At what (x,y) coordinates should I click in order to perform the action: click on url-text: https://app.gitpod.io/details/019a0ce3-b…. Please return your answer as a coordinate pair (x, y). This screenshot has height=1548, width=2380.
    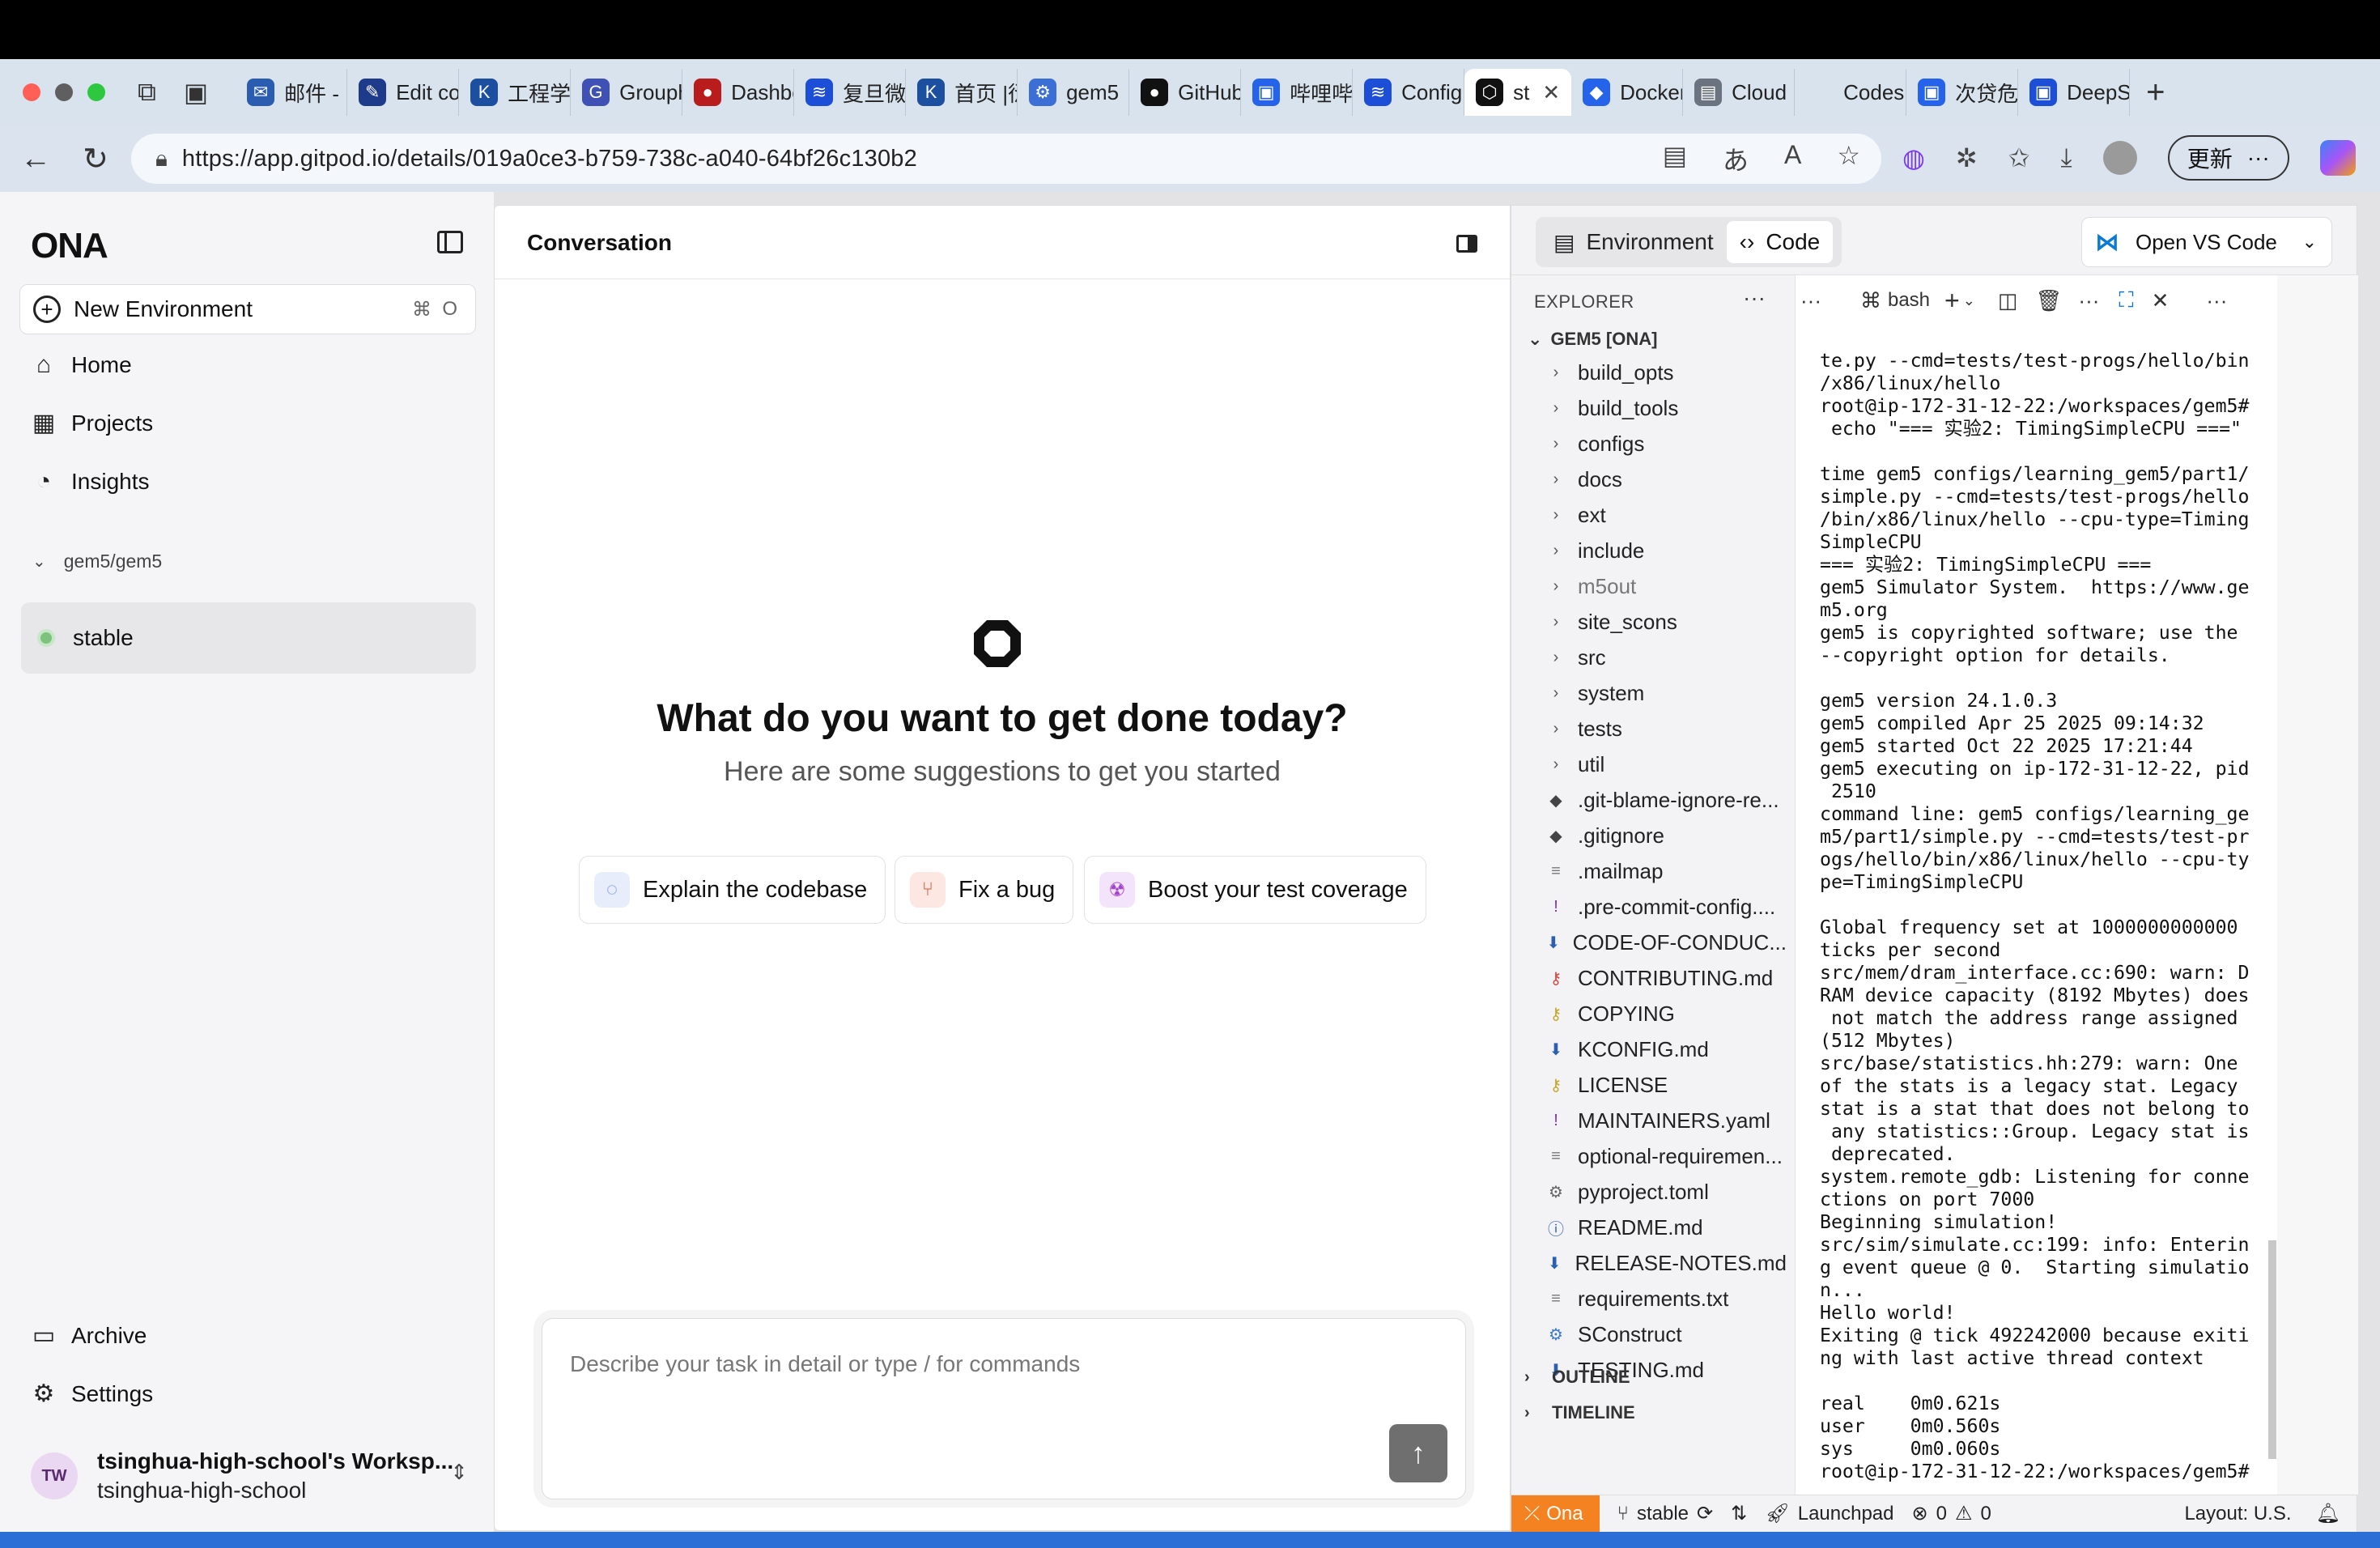
    Looking at the image, I should click on (550, 159).